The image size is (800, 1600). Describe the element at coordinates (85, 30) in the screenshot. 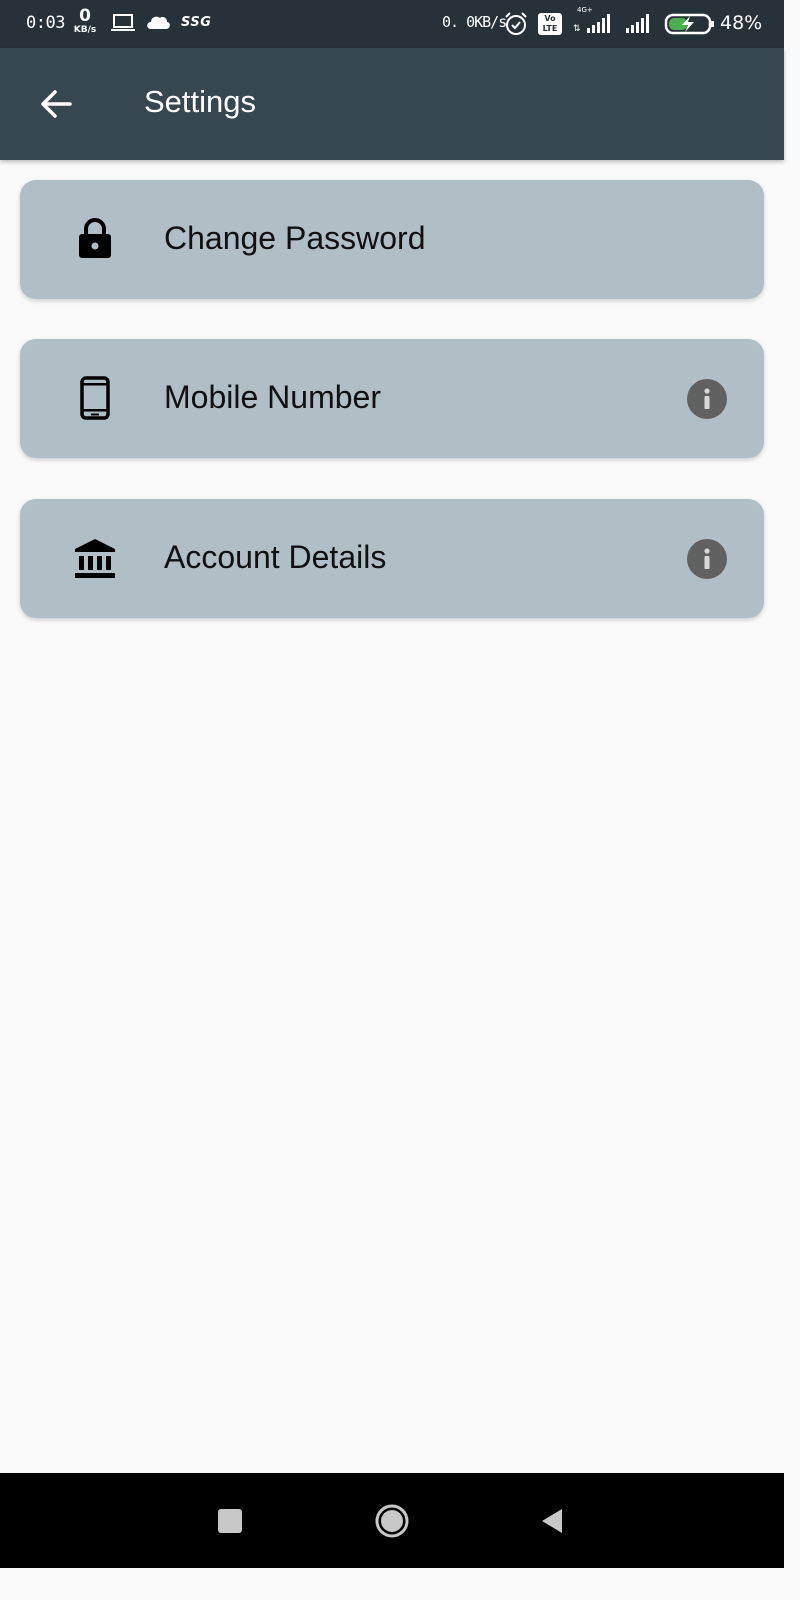

I see `net-speed-unit: KB/s` at that location.